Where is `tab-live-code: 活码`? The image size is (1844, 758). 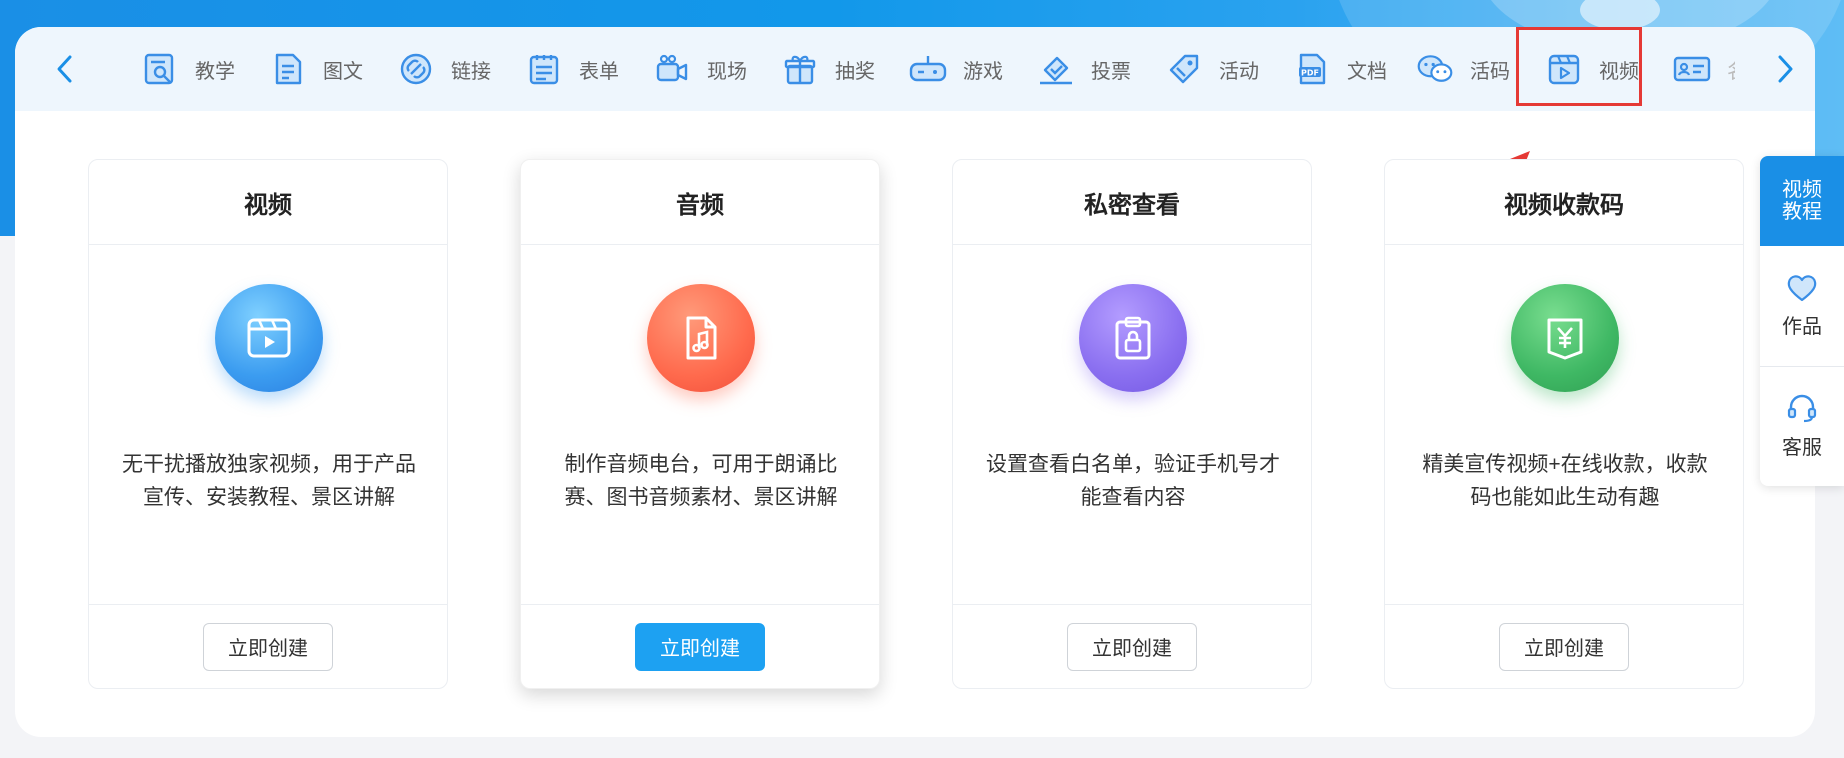 tab-live-code: 活码 is located at coordinates (1463, 69).